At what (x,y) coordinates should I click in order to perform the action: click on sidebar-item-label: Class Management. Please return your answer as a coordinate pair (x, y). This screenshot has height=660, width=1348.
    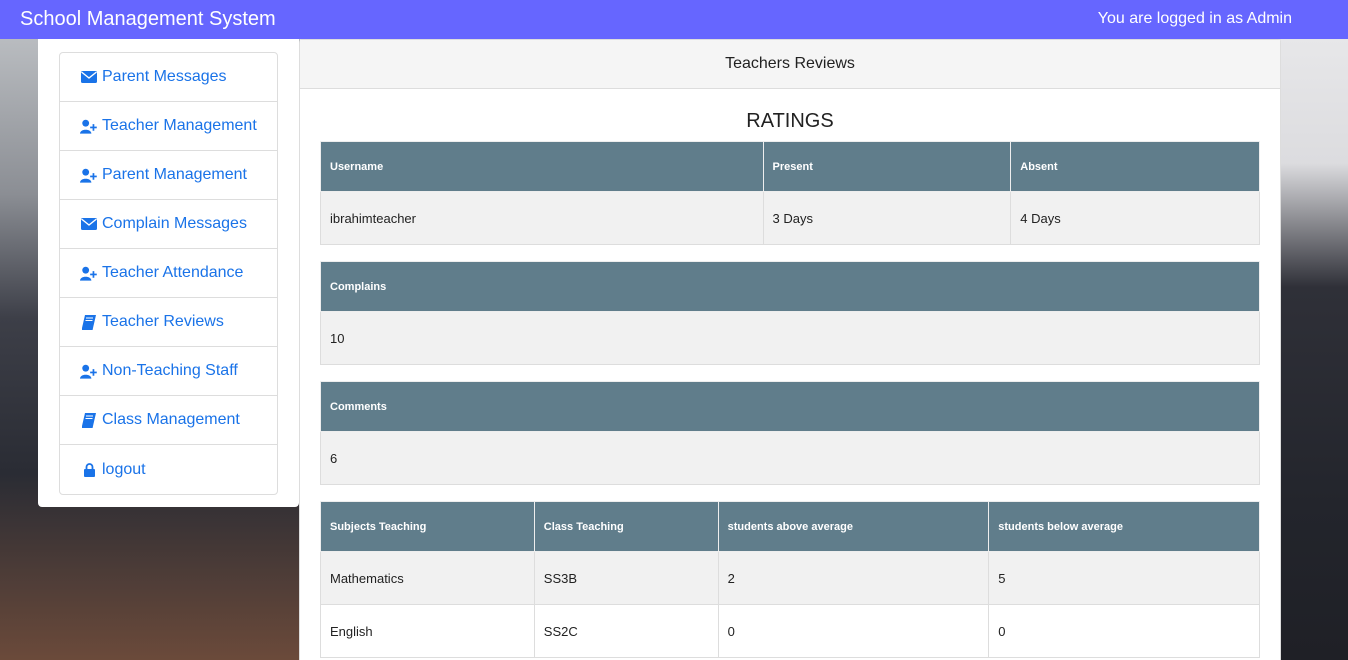
    Looking at the image, I should click on (171, 419).